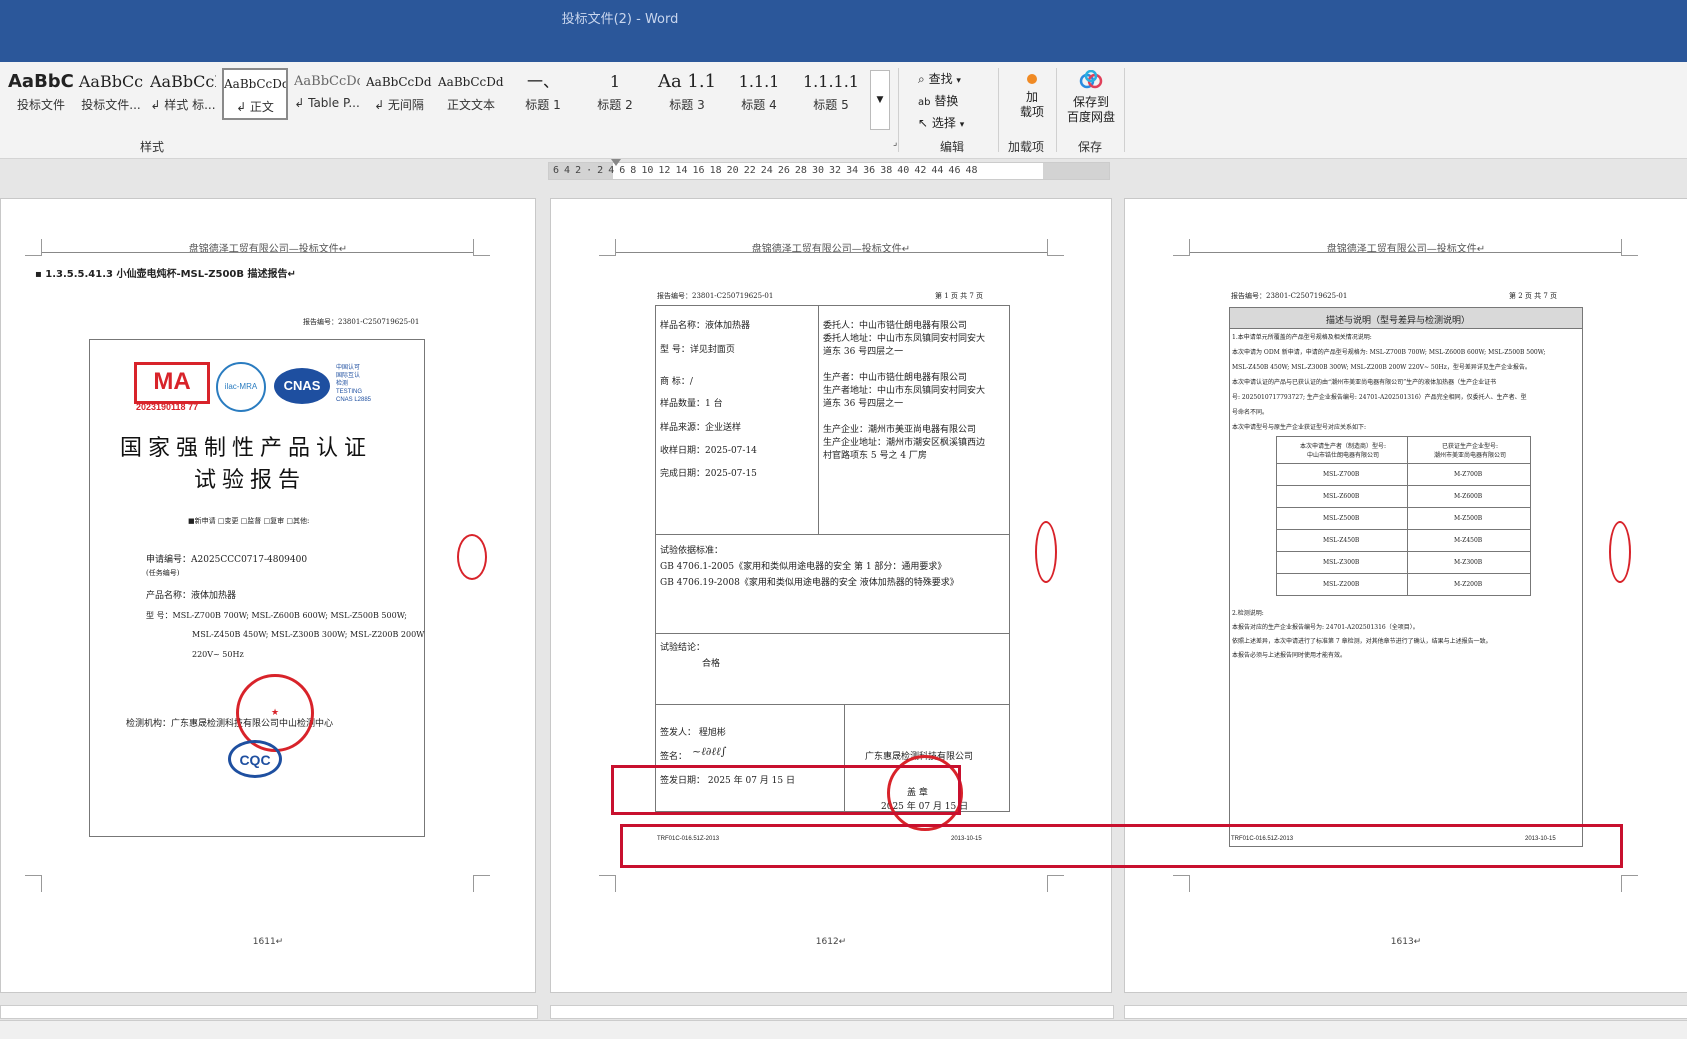 This screenshot has height=1039, width=1687. What do you see at coordinates (959, 296) in the screenshot?
I see `page-of: 第 1 页 共 7 页` at bounding box center [959, 296].